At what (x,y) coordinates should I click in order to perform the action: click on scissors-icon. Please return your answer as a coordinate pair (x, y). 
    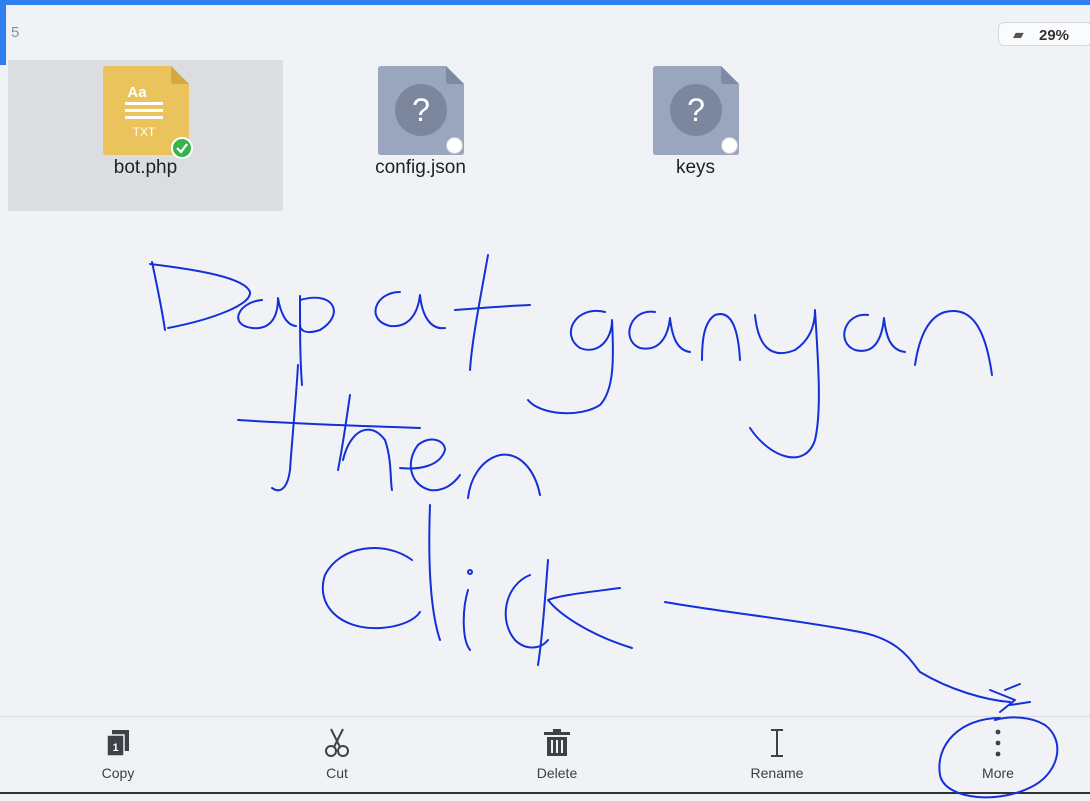
    Looking at the image, I should click on (337, 742).